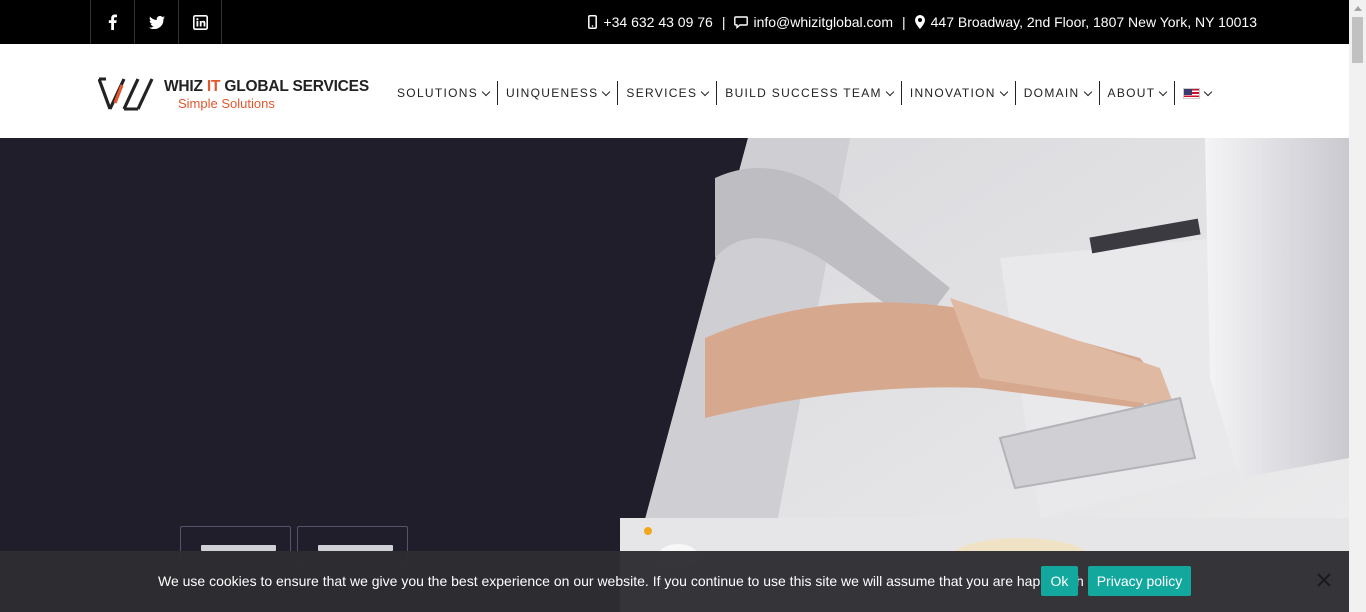  I want to click on vertical-scrollbar, so click(1357, 306).